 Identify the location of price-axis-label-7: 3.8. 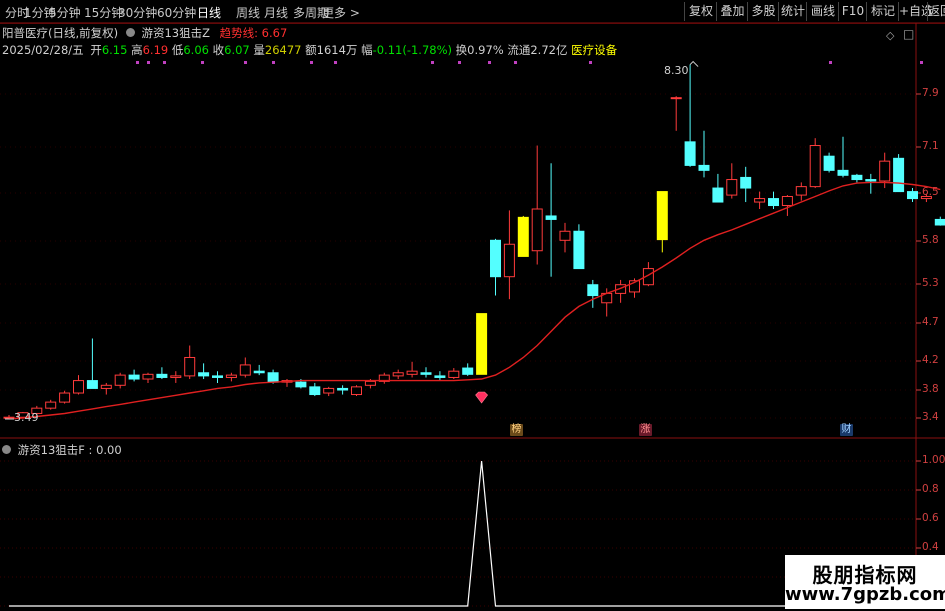
(930, 389).